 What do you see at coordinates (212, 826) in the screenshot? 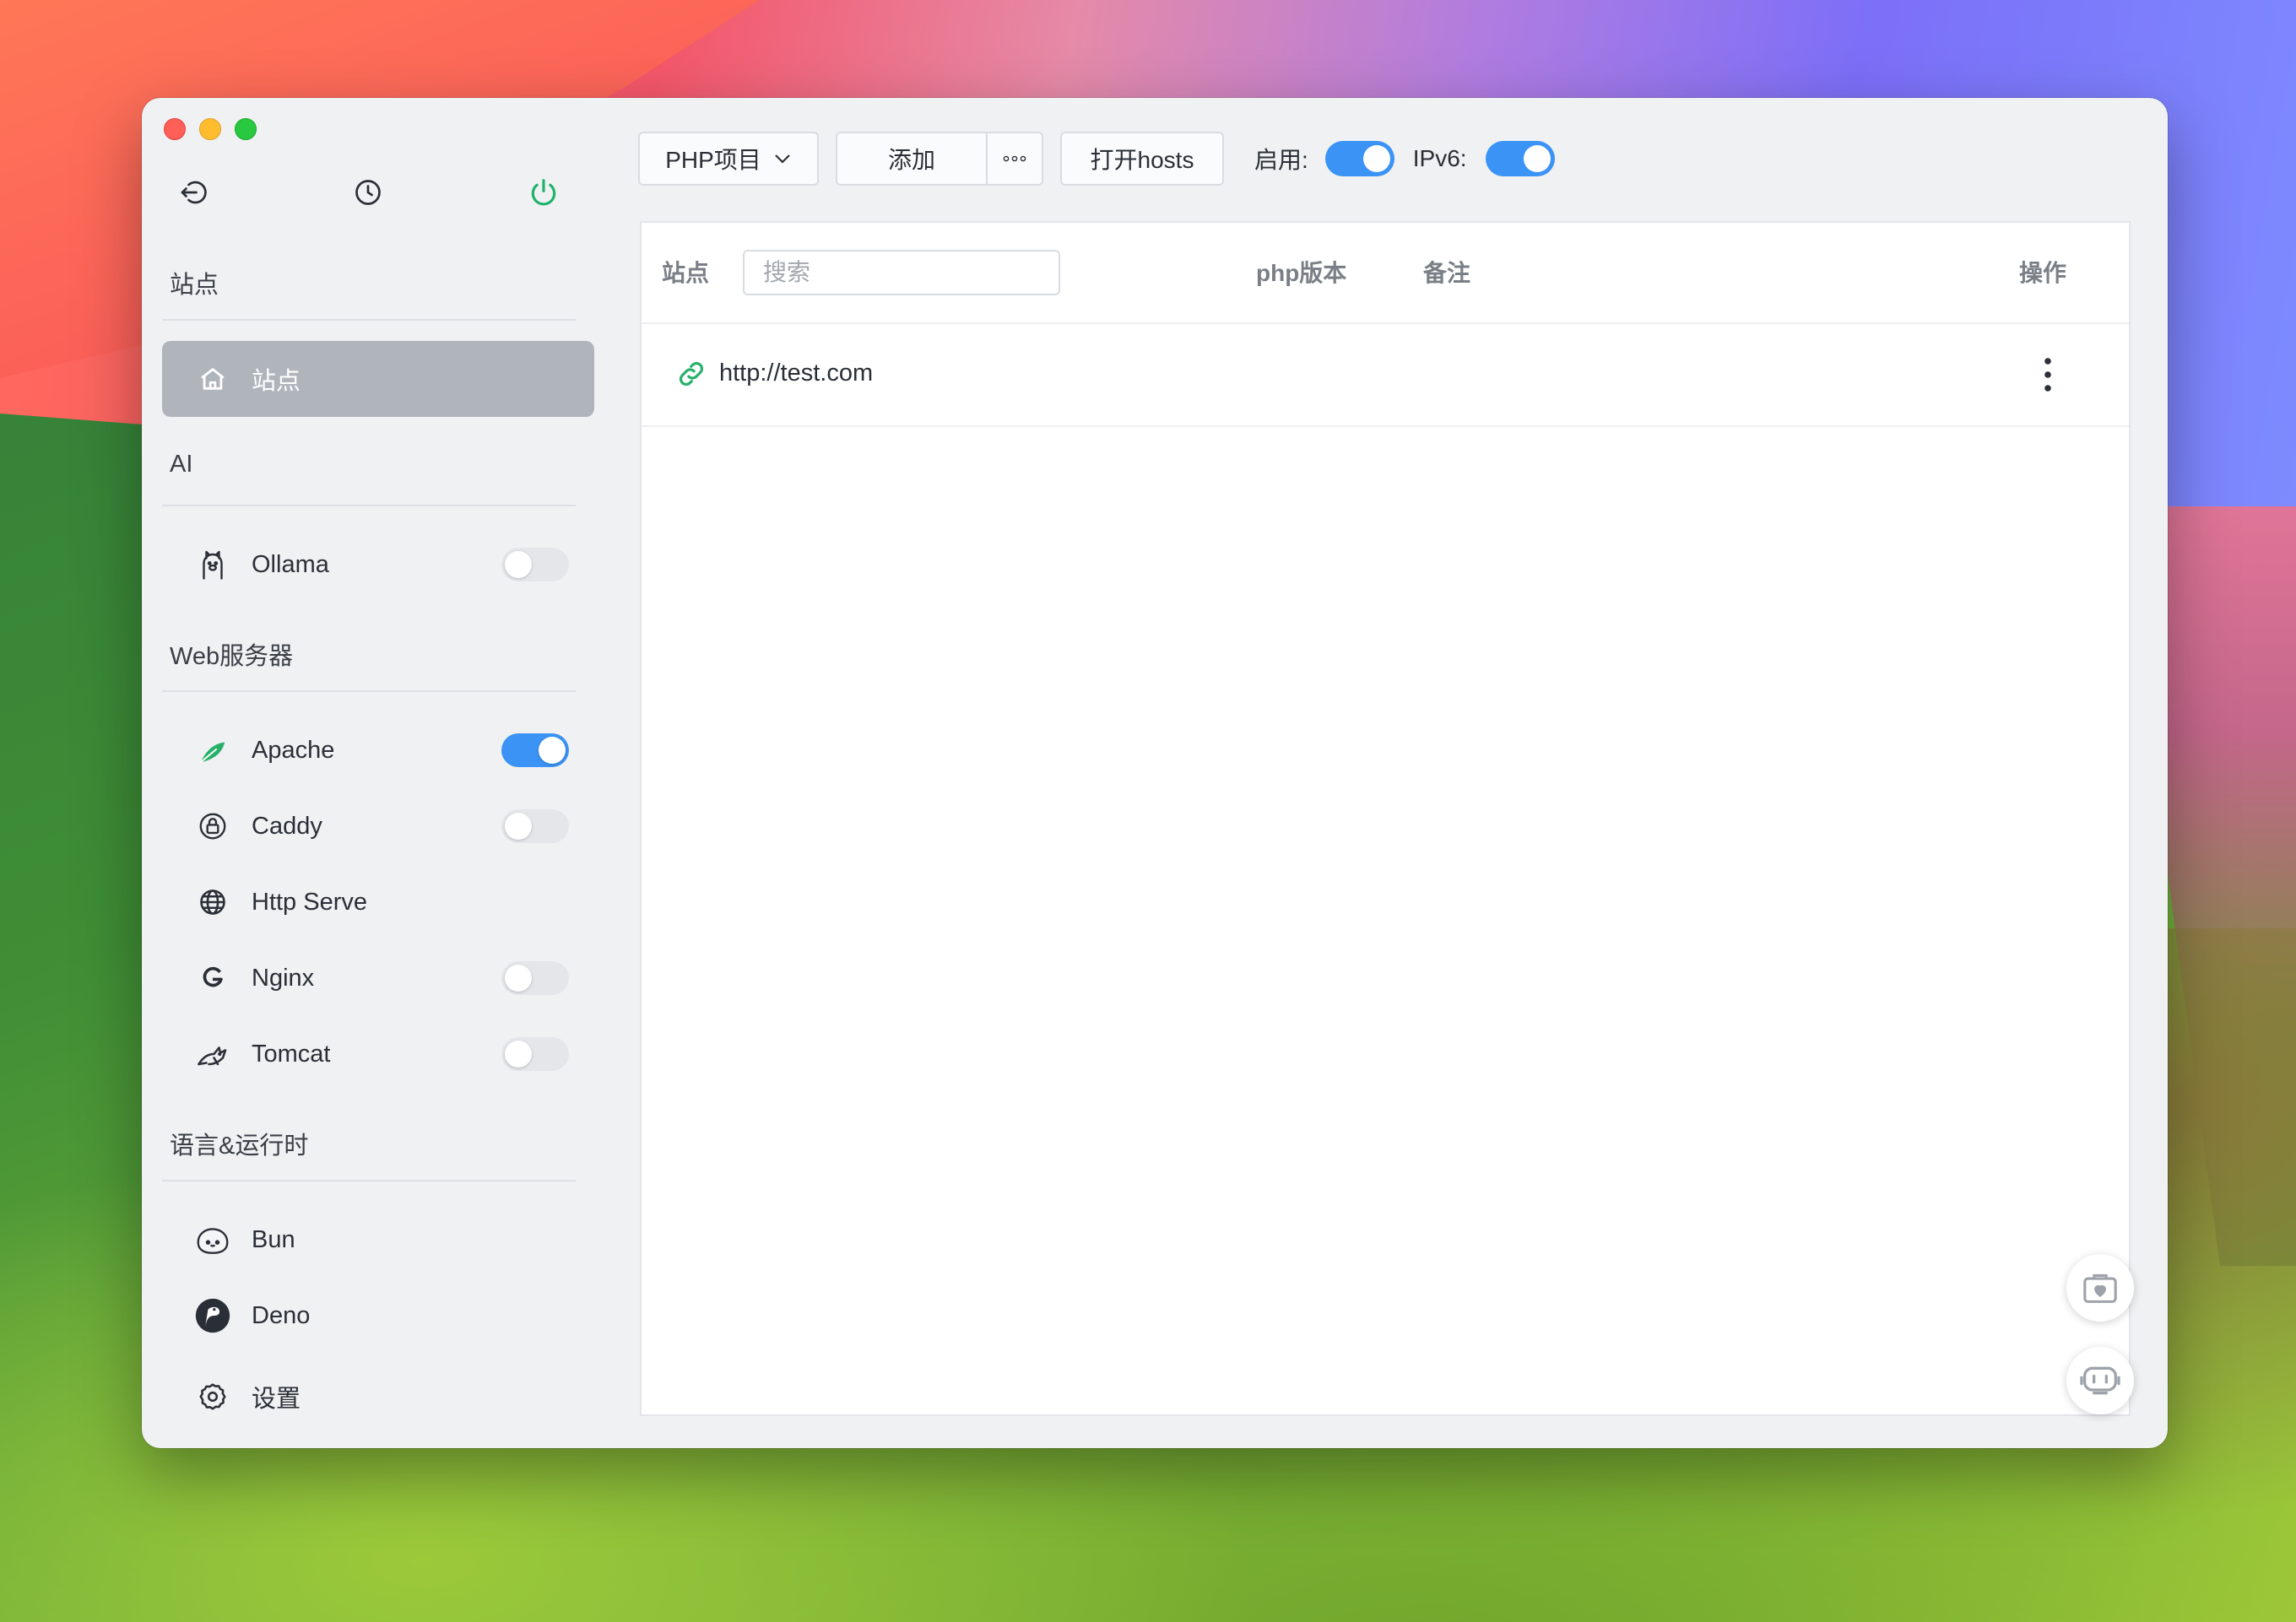
I see `caddy-icon` at bounding box center [212, 826].